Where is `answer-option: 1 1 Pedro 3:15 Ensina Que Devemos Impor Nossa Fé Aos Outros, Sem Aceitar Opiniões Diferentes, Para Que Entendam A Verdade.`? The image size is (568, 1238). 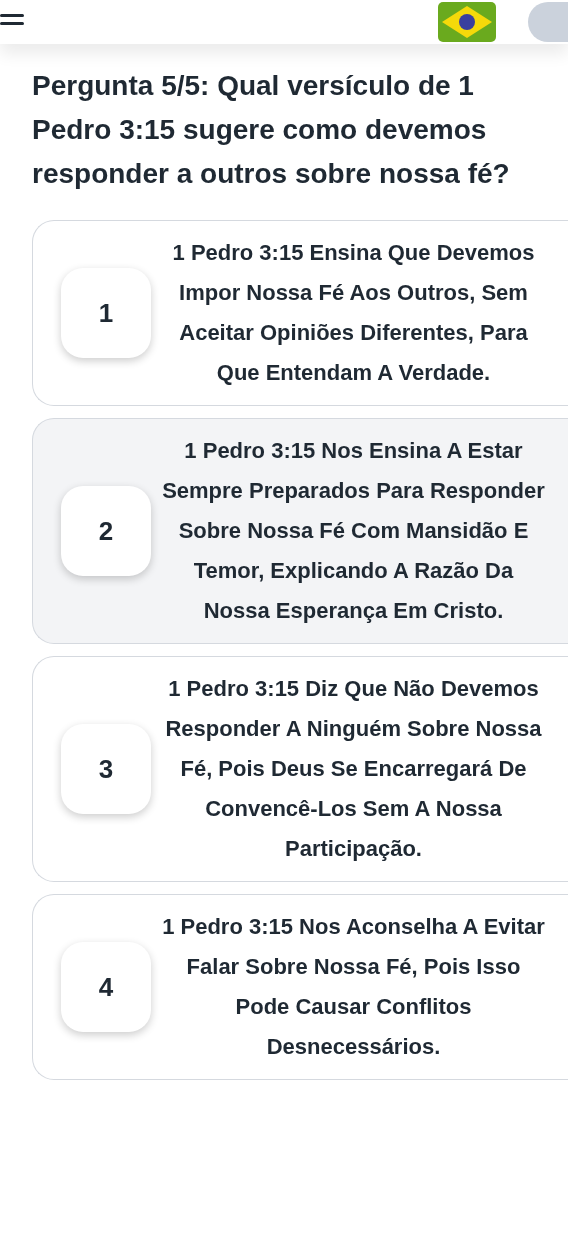 answer-option: 1 1 Pedro 3:15 Ensina Que Devemos Impor Nossa Fé Aos Outros, Sem Aceitar Opiniões Diferentes, Para Que Entendam A Verdade. is located at coordinates (300, 313).